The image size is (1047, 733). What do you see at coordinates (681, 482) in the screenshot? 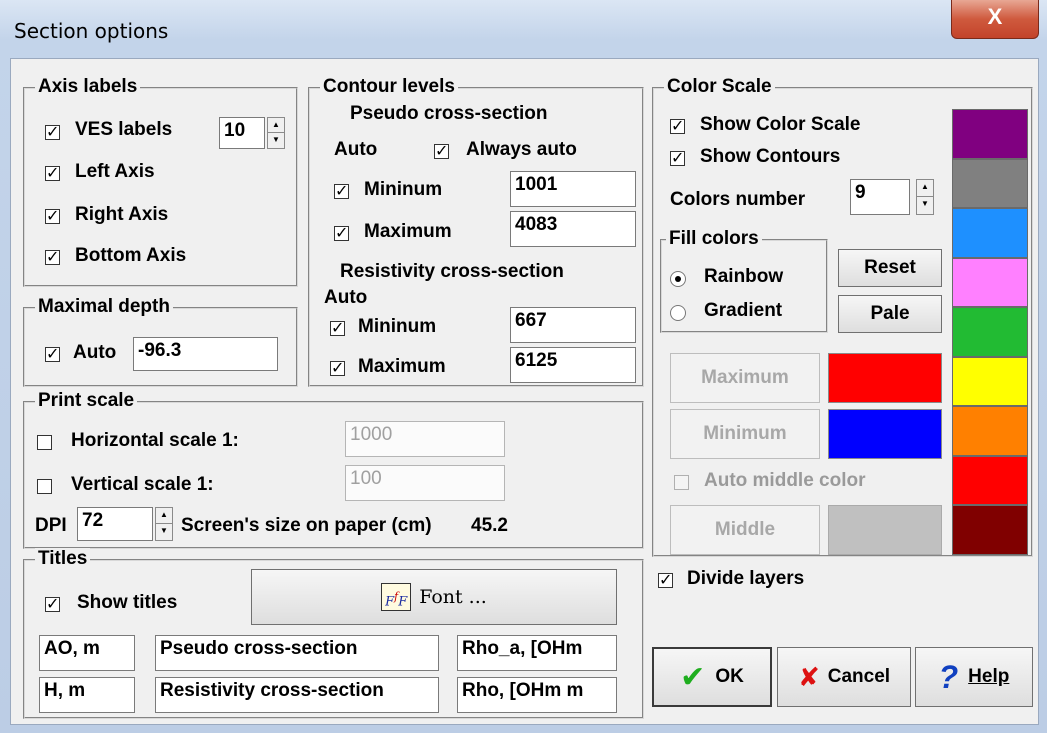
I see `auto-middle-checkbox` at bounding box center [681, 482].